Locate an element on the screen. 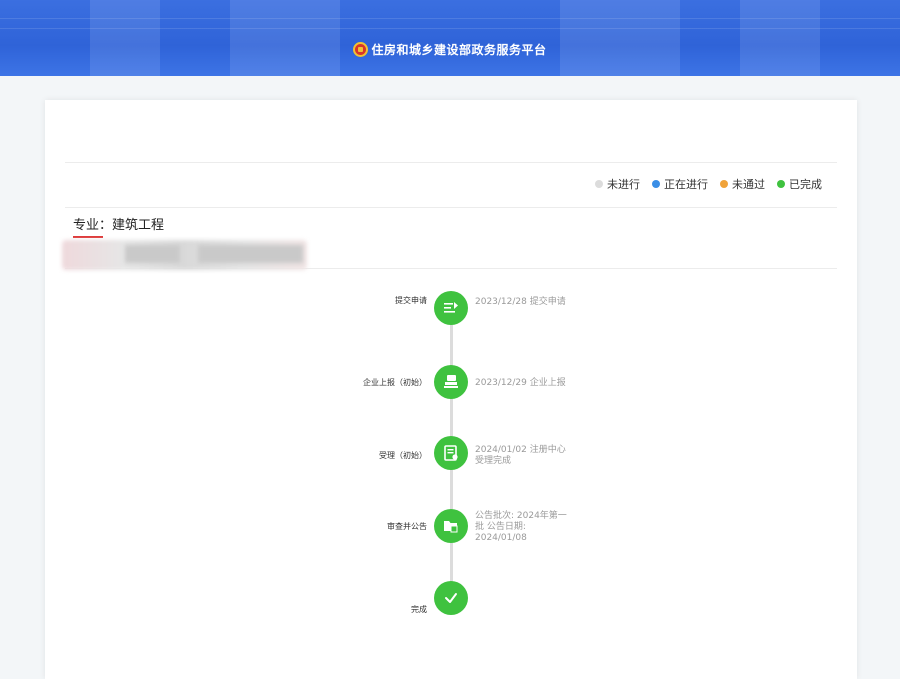 This screenshot has width=900, height=679. timeline-step: 提交申请 2023/12/28 提交申请 is located at coordinates (450, 308).